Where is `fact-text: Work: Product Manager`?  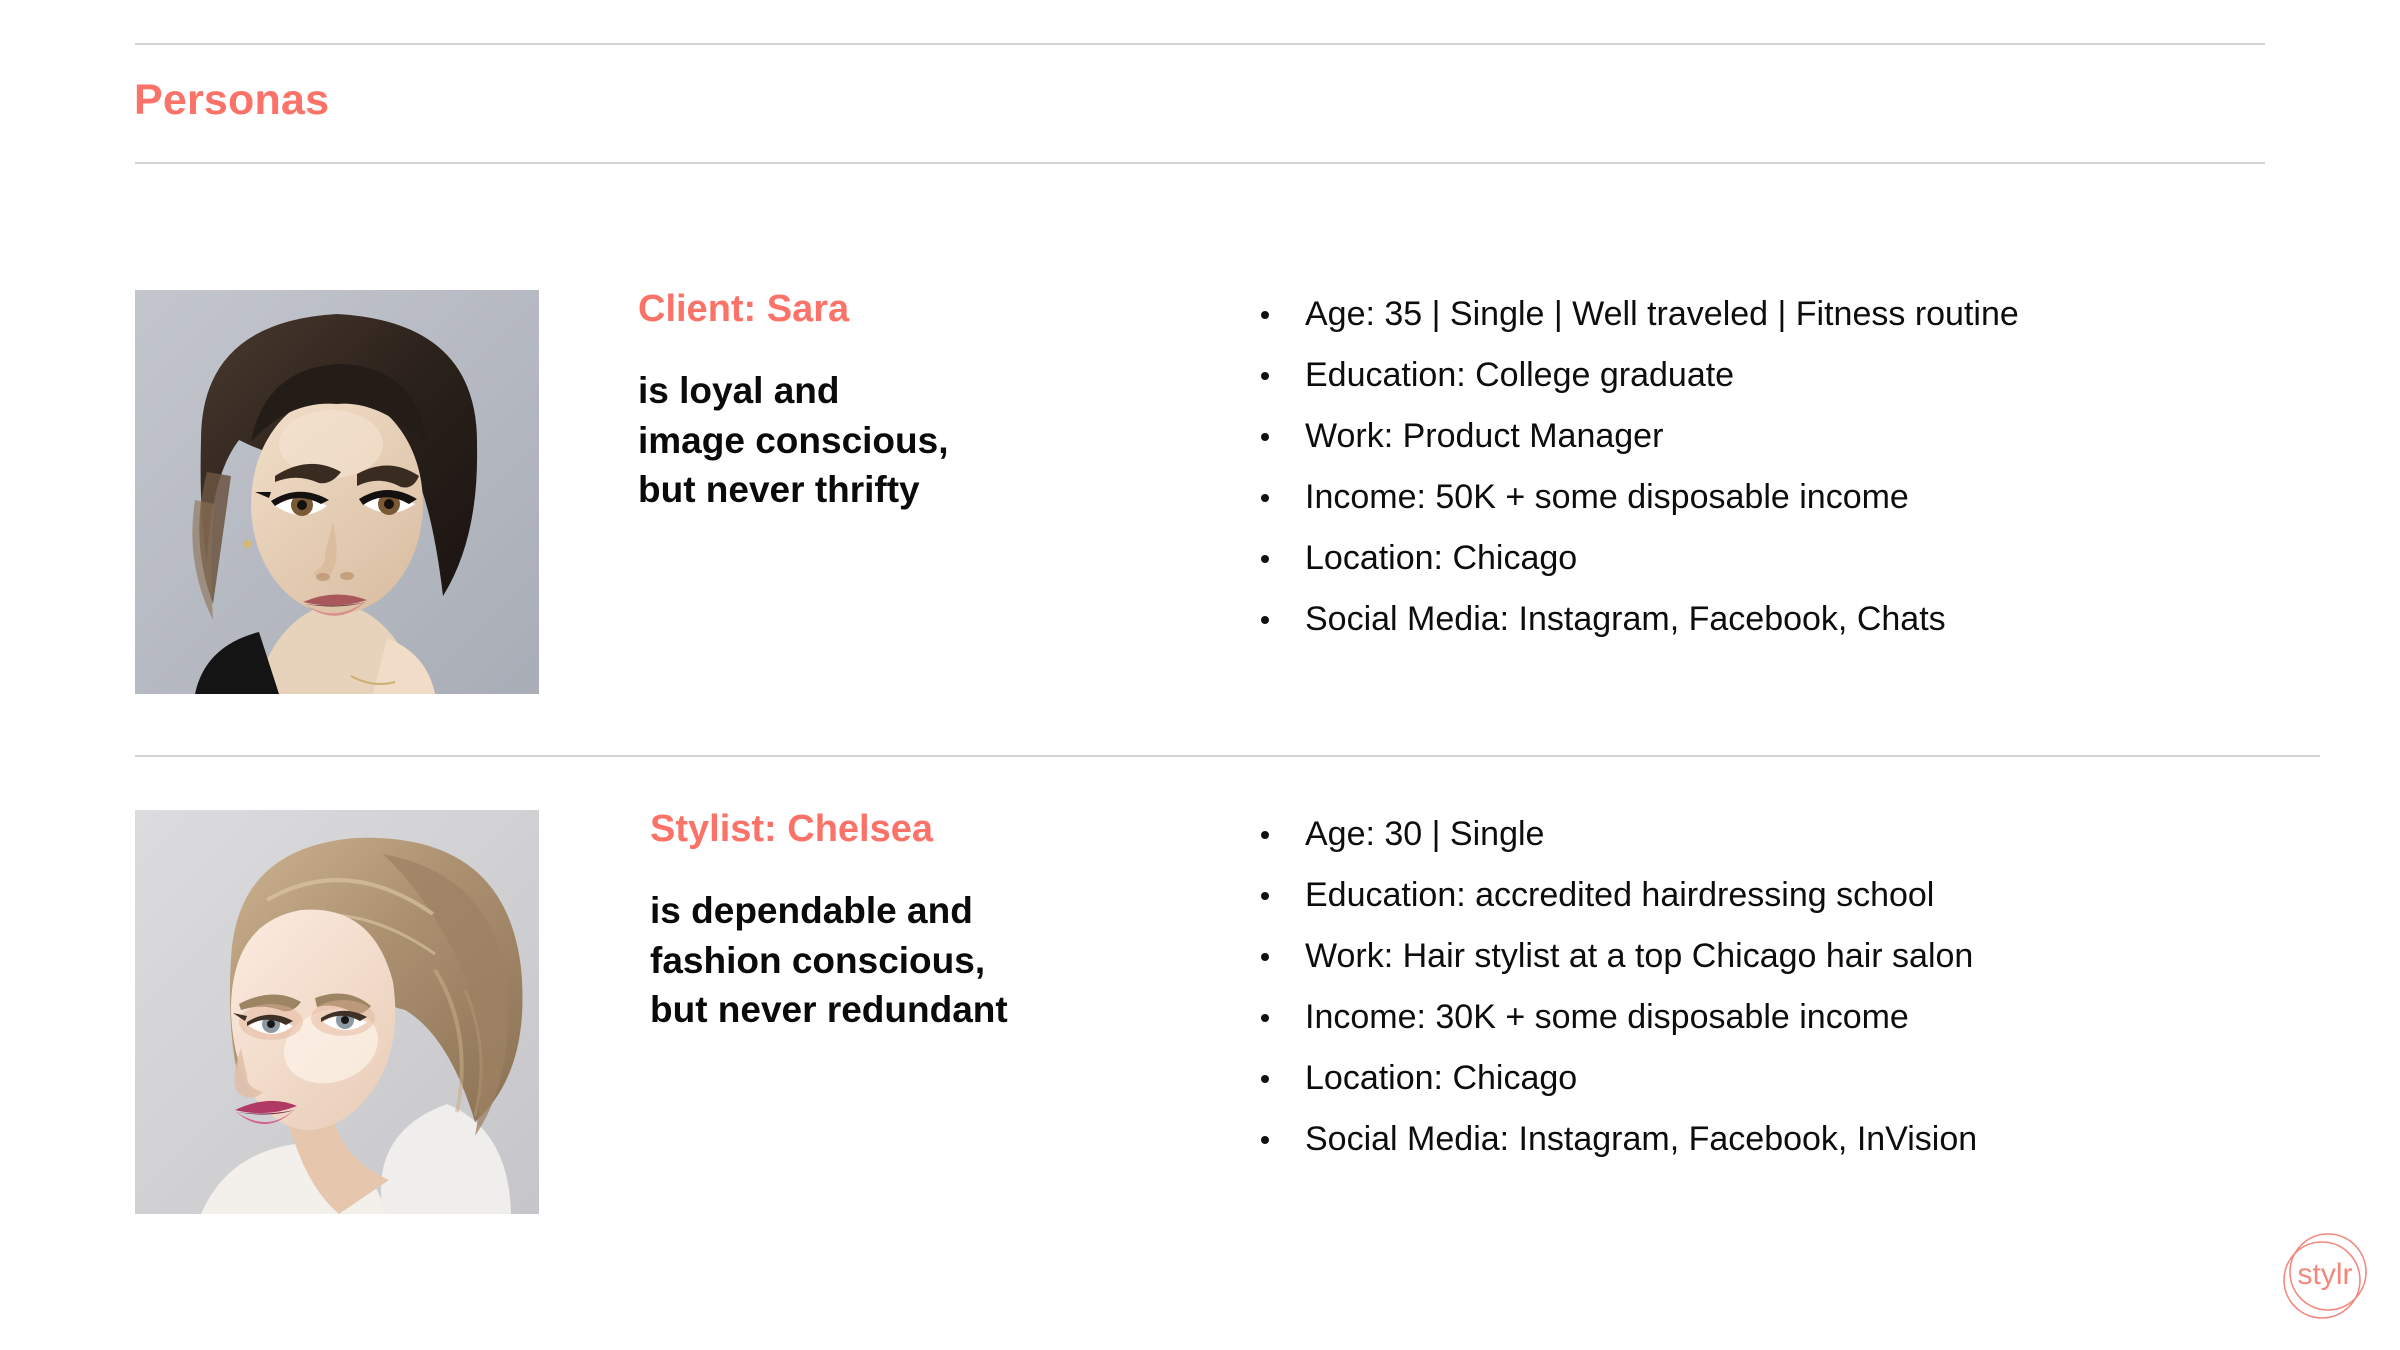 fact-text: Work: Product Manager is located at coordinates (1484, 436).